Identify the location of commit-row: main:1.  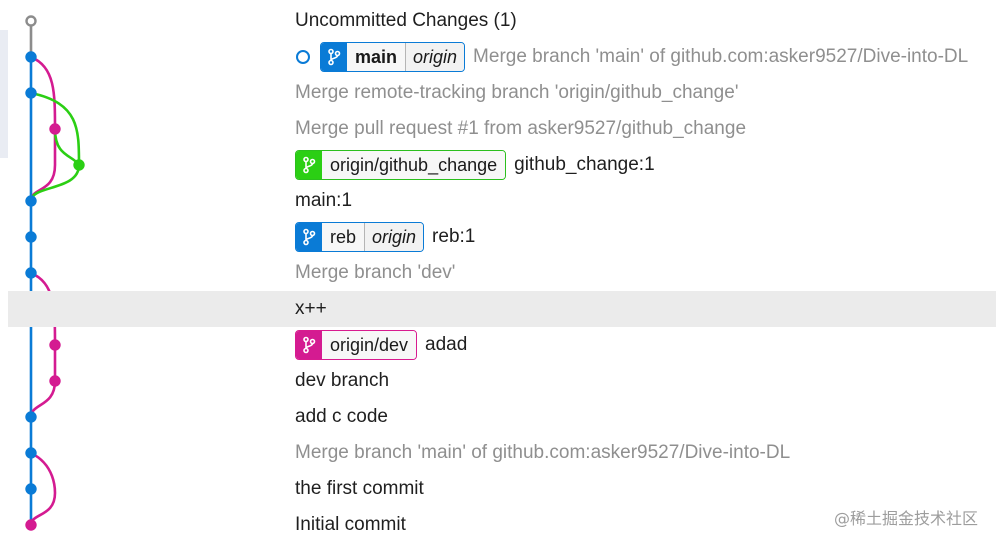
(641, 201).